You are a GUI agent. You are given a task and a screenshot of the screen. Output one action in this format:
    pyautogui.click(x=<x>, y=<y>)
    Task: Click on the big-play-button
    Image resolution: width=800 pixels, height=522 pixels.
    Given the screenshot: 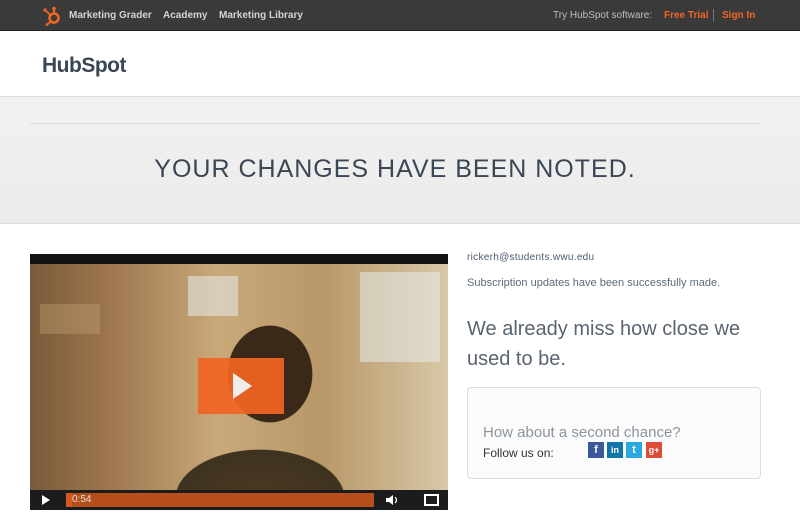 What is the action you would take?
    pyautogui.click(x=241, y=386)
    